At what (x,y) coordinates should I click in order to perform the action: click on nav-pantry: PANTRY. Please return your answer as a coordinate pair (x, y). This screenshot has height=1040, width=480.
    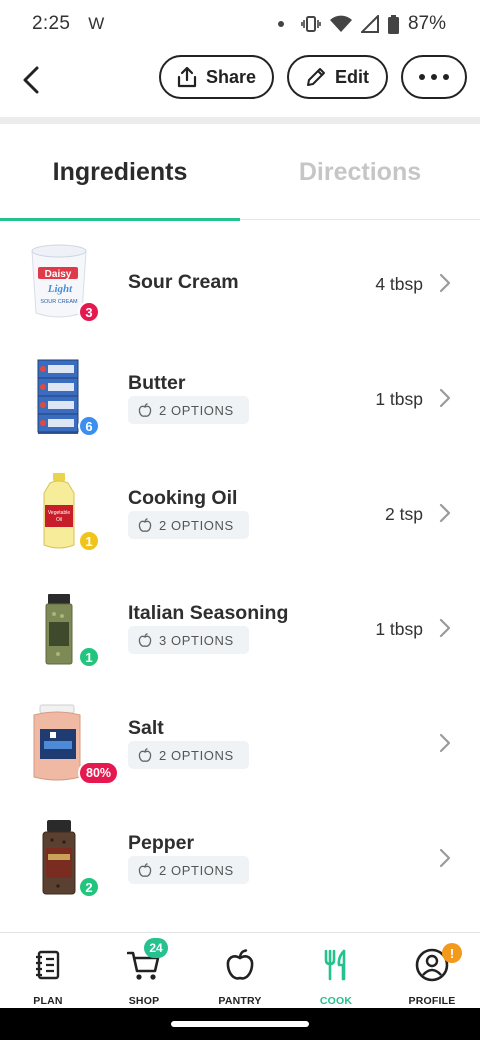
    Looking at the image, I should click on (240, 971).